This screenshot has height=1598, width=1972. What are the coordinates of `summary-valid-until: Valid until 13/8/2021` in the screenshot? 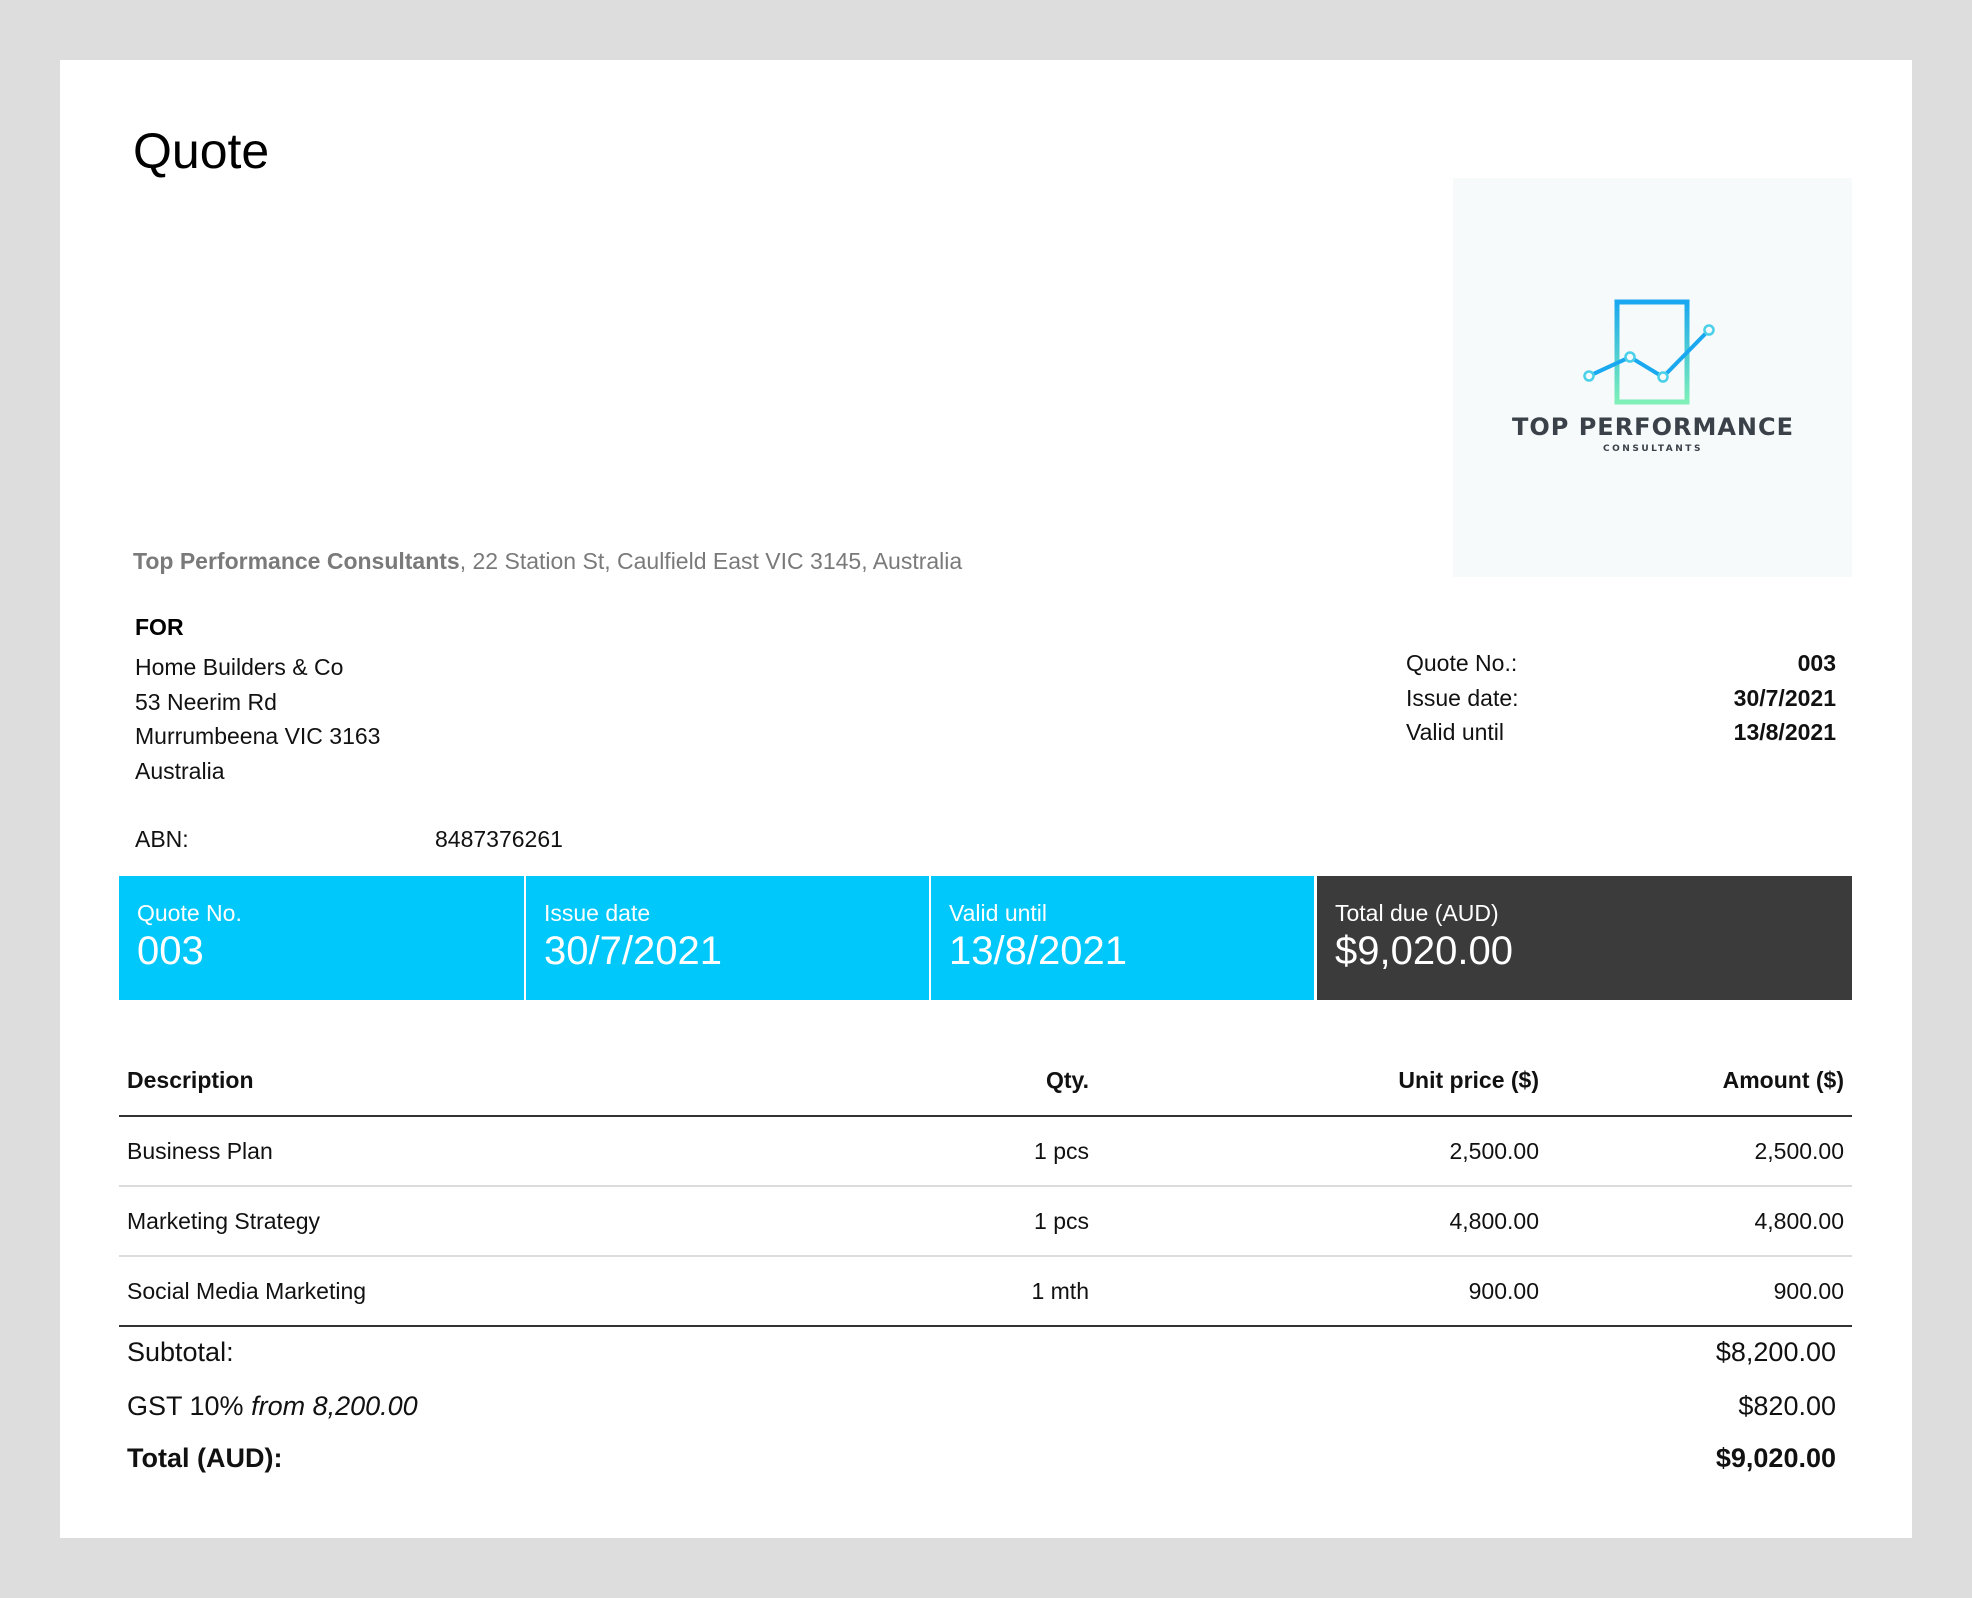 It's located at (1121, 938).